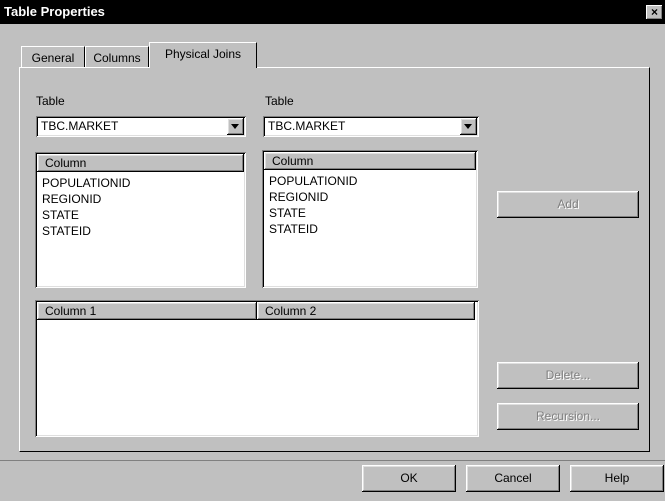  What do you see at coordinates (141, 126) in the screenshot?
I see `left-table-combo: TBC.MARKET` at bounding box center [141, 126].